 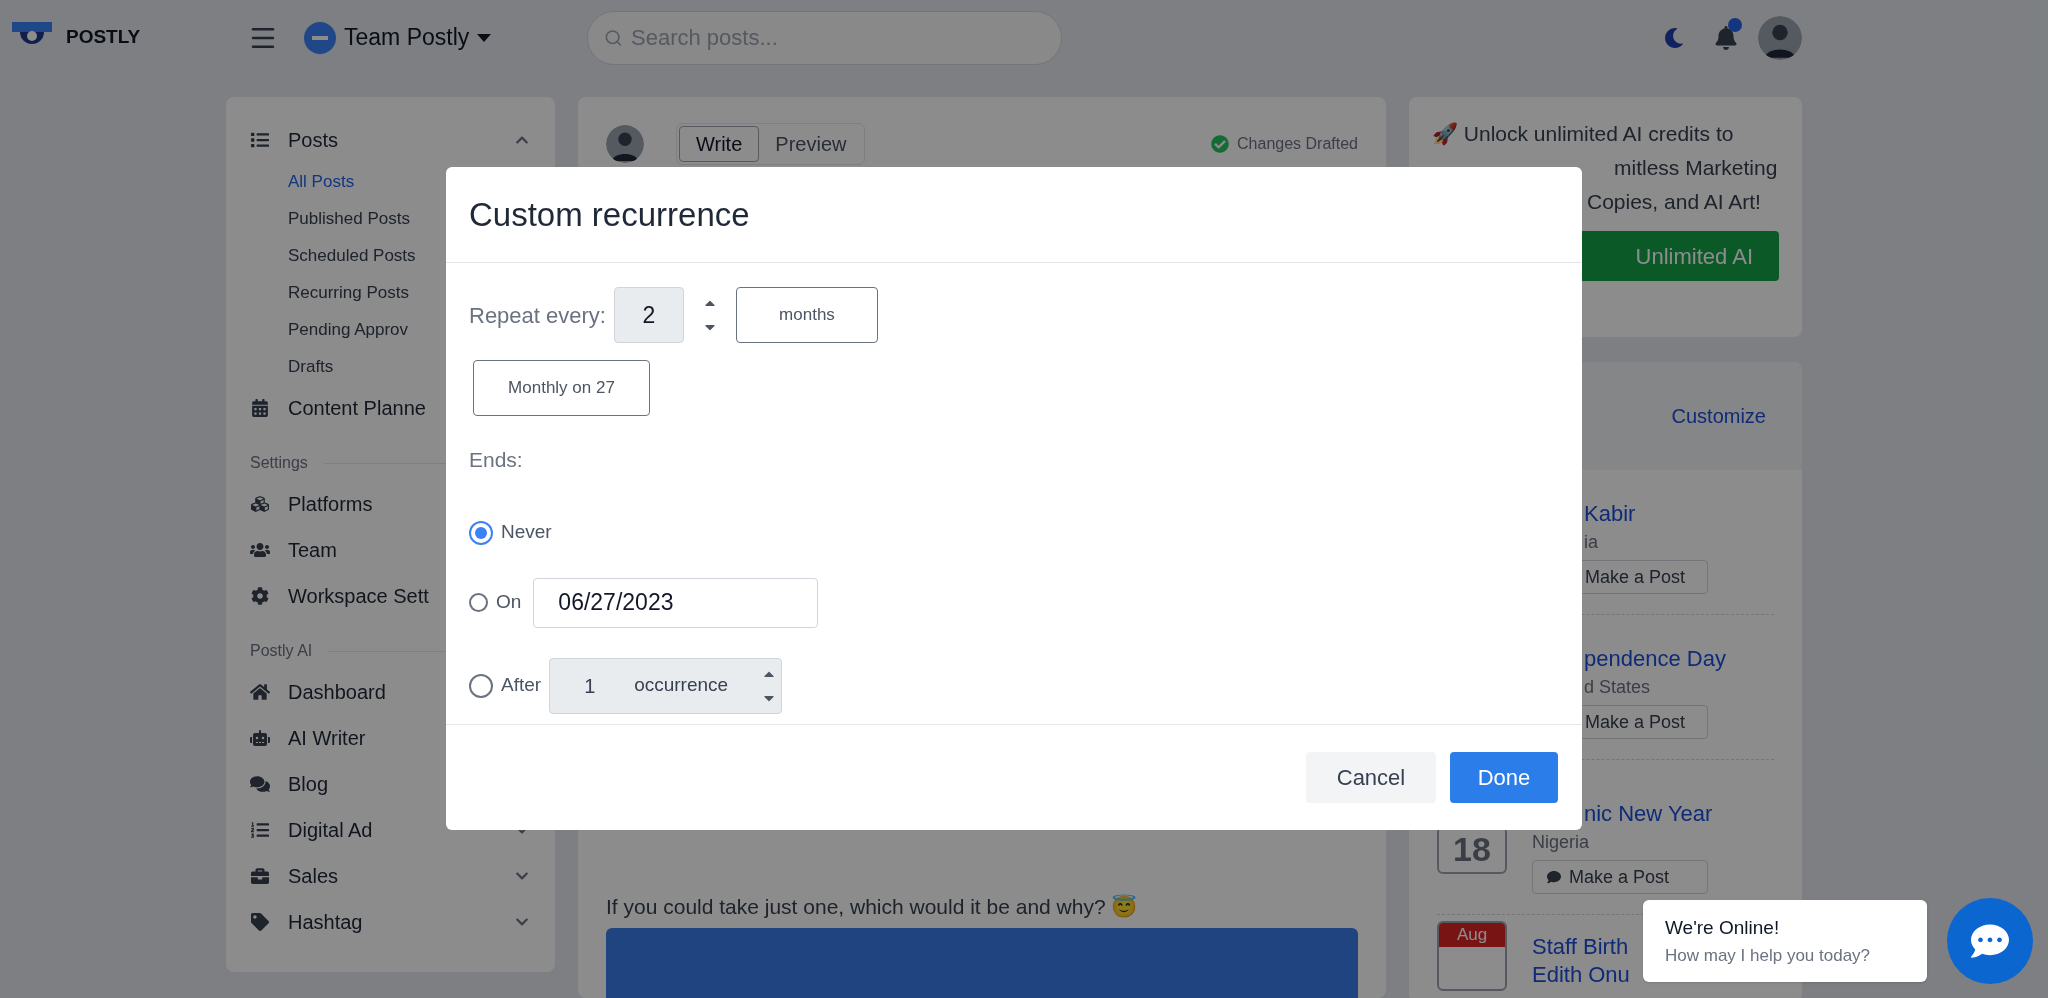 I want to click on sidebar-item: Posts, so click(x=389, y=140).